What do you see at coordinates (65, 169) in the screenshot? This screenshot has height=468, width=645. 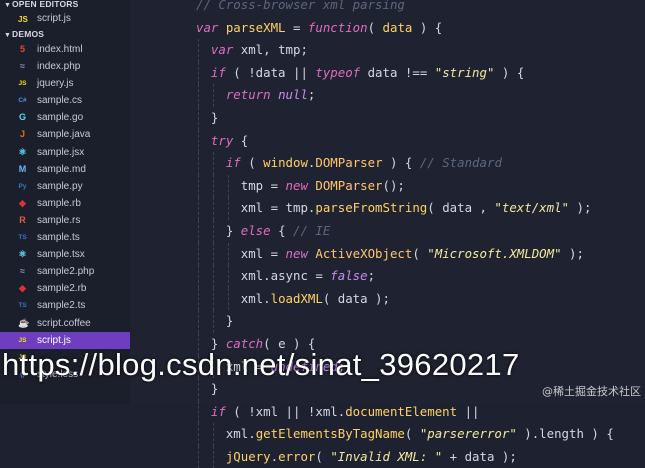 I see `file-item: Msample.md` at bounding box center [65, 169].